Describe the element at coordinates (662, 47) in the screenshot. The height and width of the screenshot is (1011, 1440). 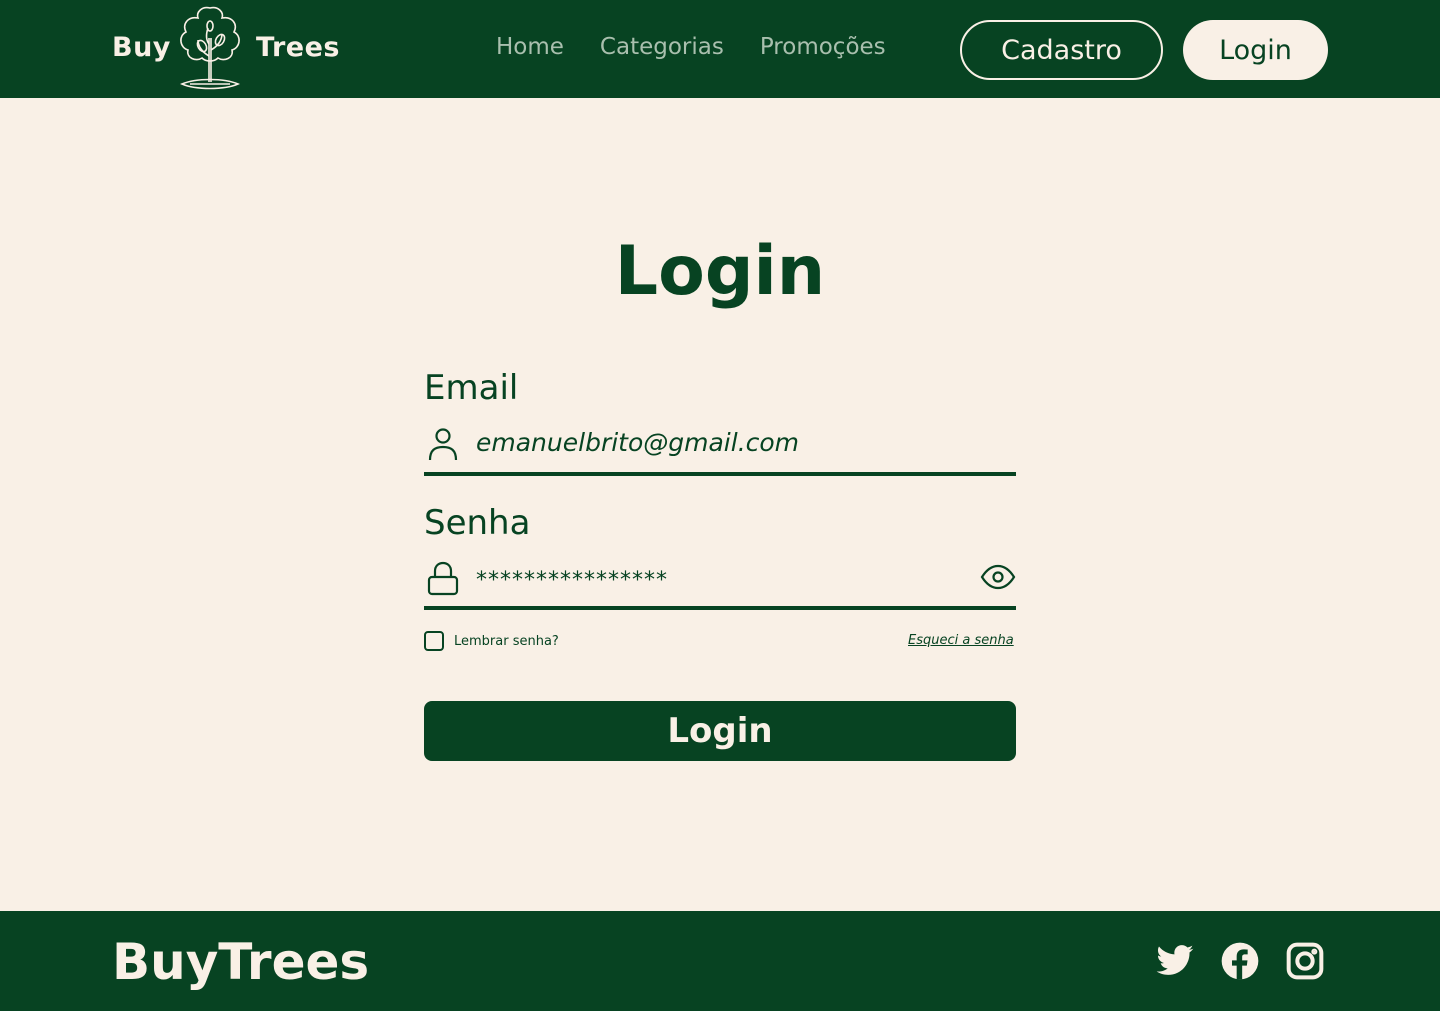
I see `nav-categorias: Categorias` at that location.